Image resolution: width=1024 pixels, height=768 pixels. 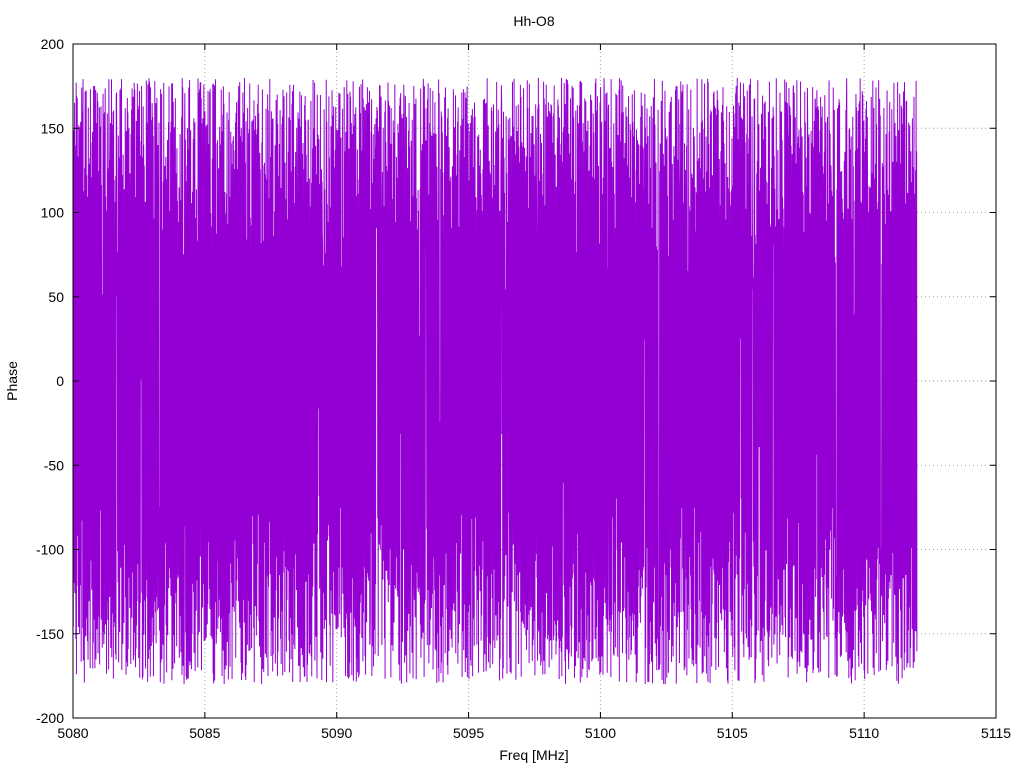 What do you see at coordinates (864, 733) in the screenshot?
I see `x-tick-label: 5110` at bounding box center [864, 733].